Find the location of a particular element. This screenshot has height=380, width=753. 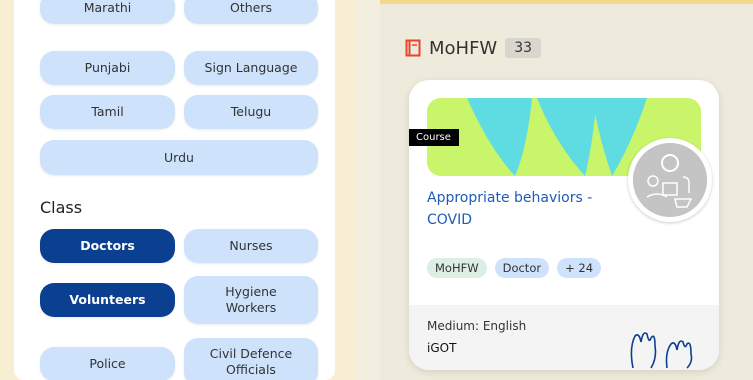

covid-behaviour-illustration is located at coordinates (670, 180).